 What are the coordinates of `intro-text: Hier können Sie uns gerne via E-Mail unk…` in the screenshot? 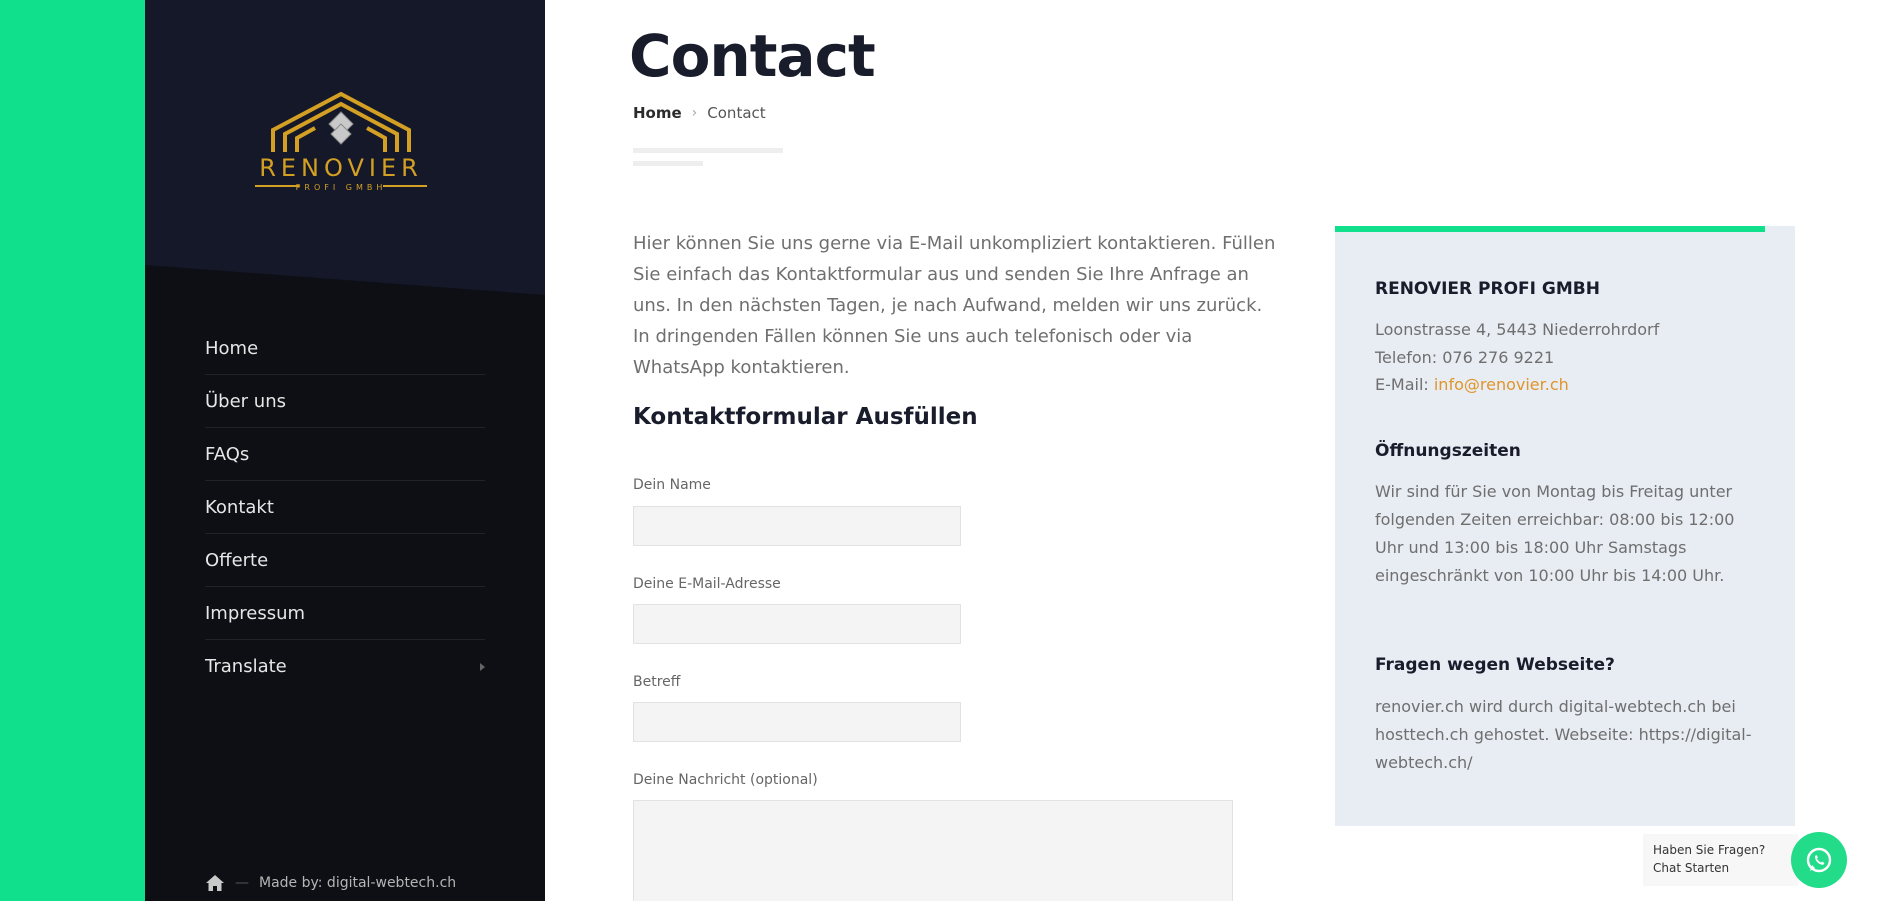 It's located at (954, 305).